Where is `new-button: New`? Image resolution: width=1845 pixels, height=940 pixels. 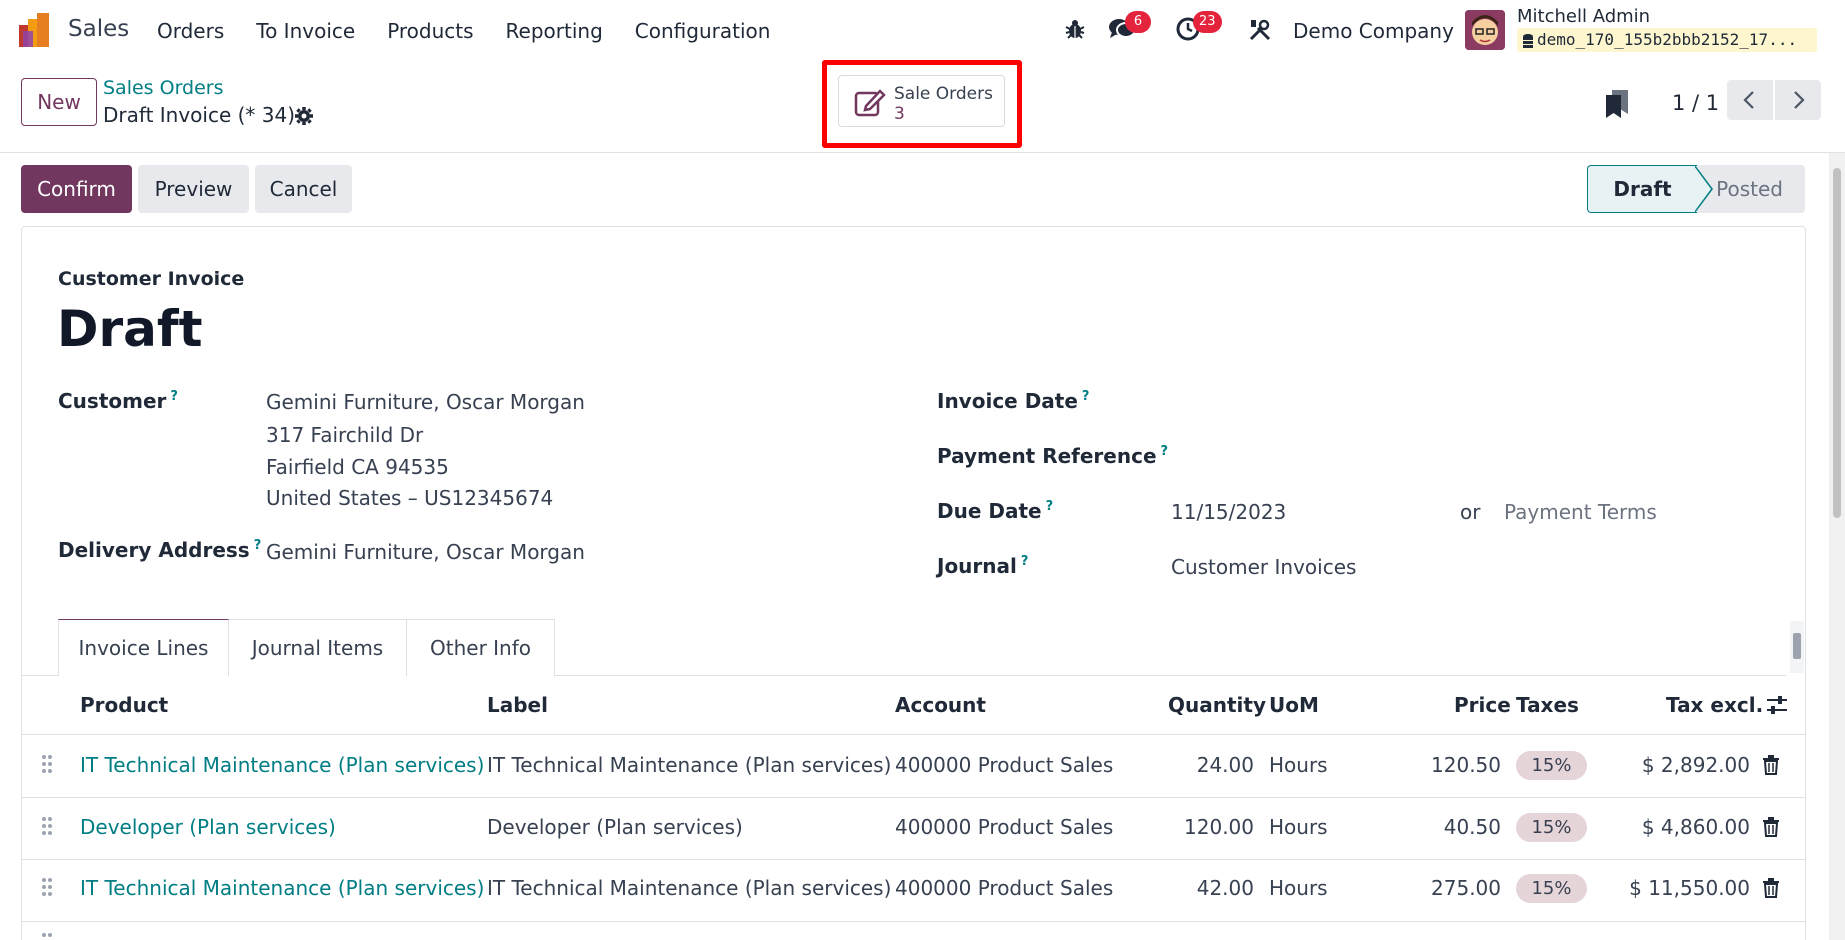
new-button: New is located at coordinates (59, 102).